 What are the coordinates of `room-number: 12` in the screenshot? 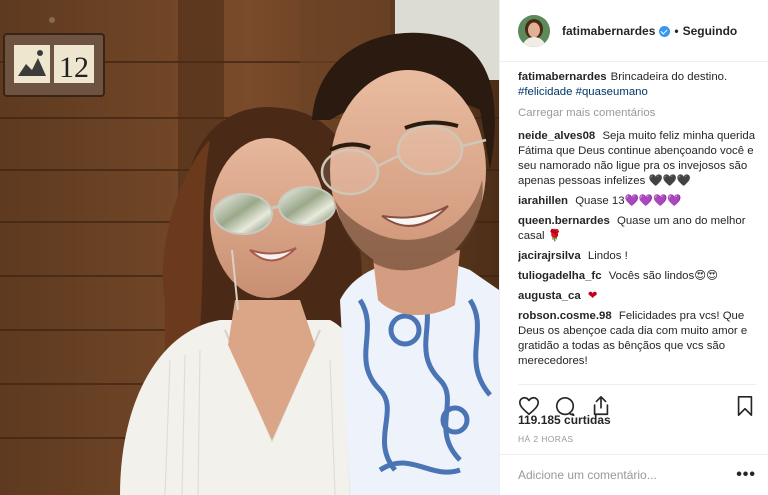 It's located at (74, 67).